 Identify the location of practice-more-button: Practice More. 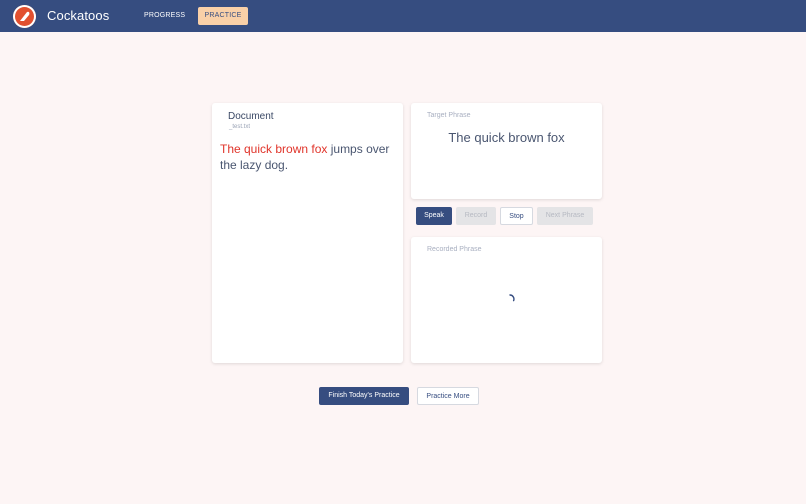
(448, 396).